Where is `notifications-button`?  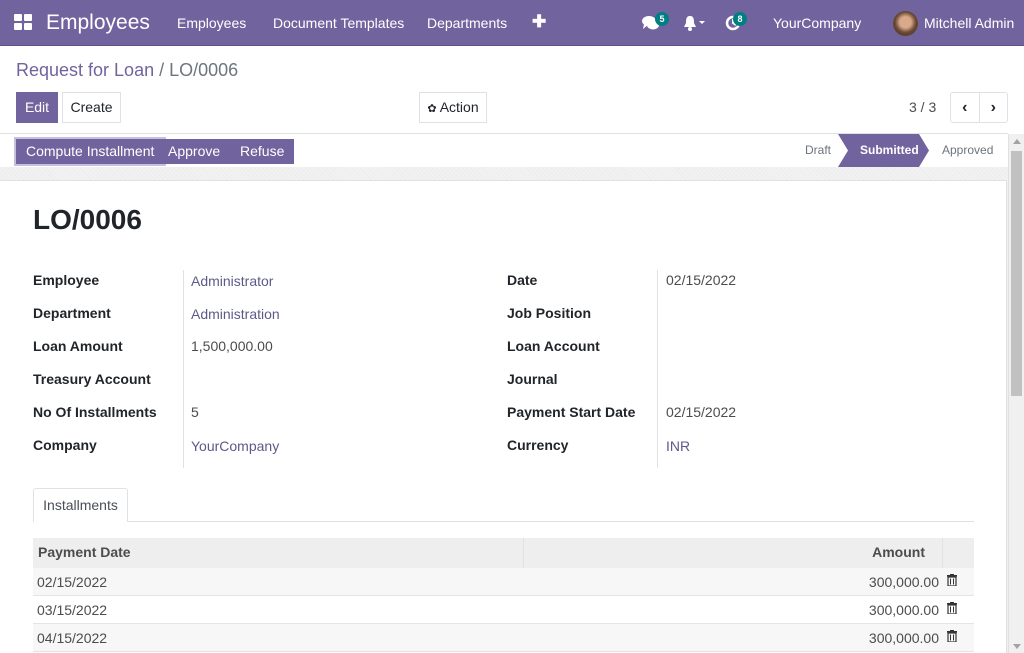
notifications-button is located at coordinates (694, 25).